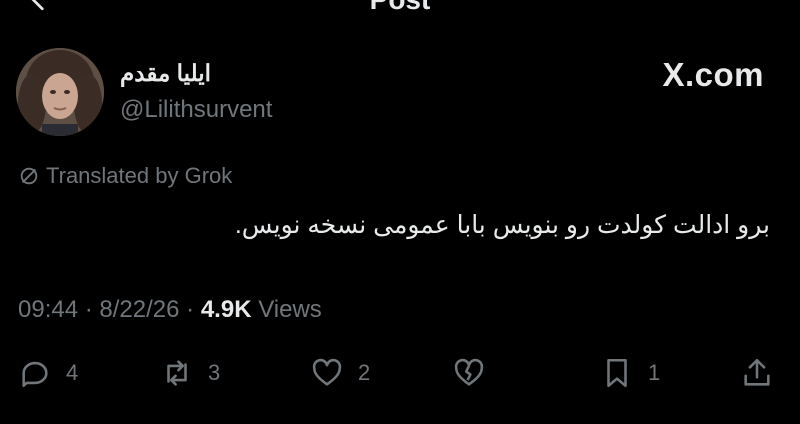 The image size is (800, 424). Describe the element at coordinates (190, 373) in the screenshot. I see `repost-button: 3` at that location.